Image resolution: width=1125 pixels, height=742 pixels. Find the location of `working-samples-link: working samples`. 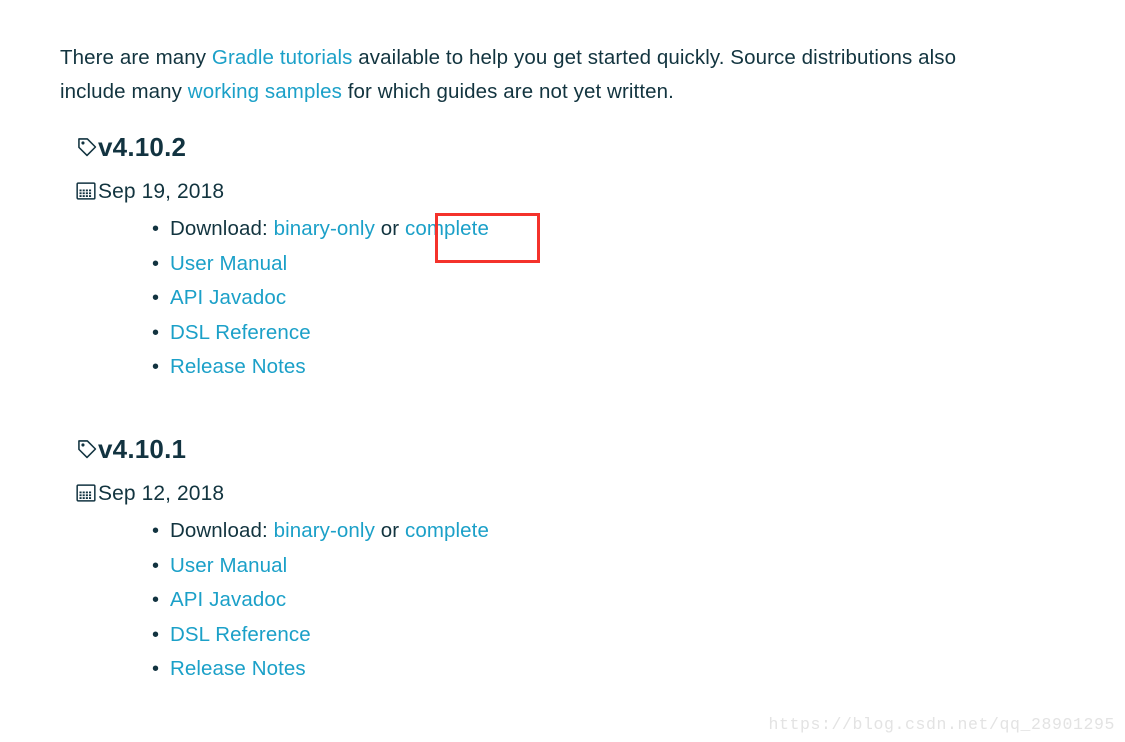

working-samples-link: working samples is located at coordinates (265, 91).